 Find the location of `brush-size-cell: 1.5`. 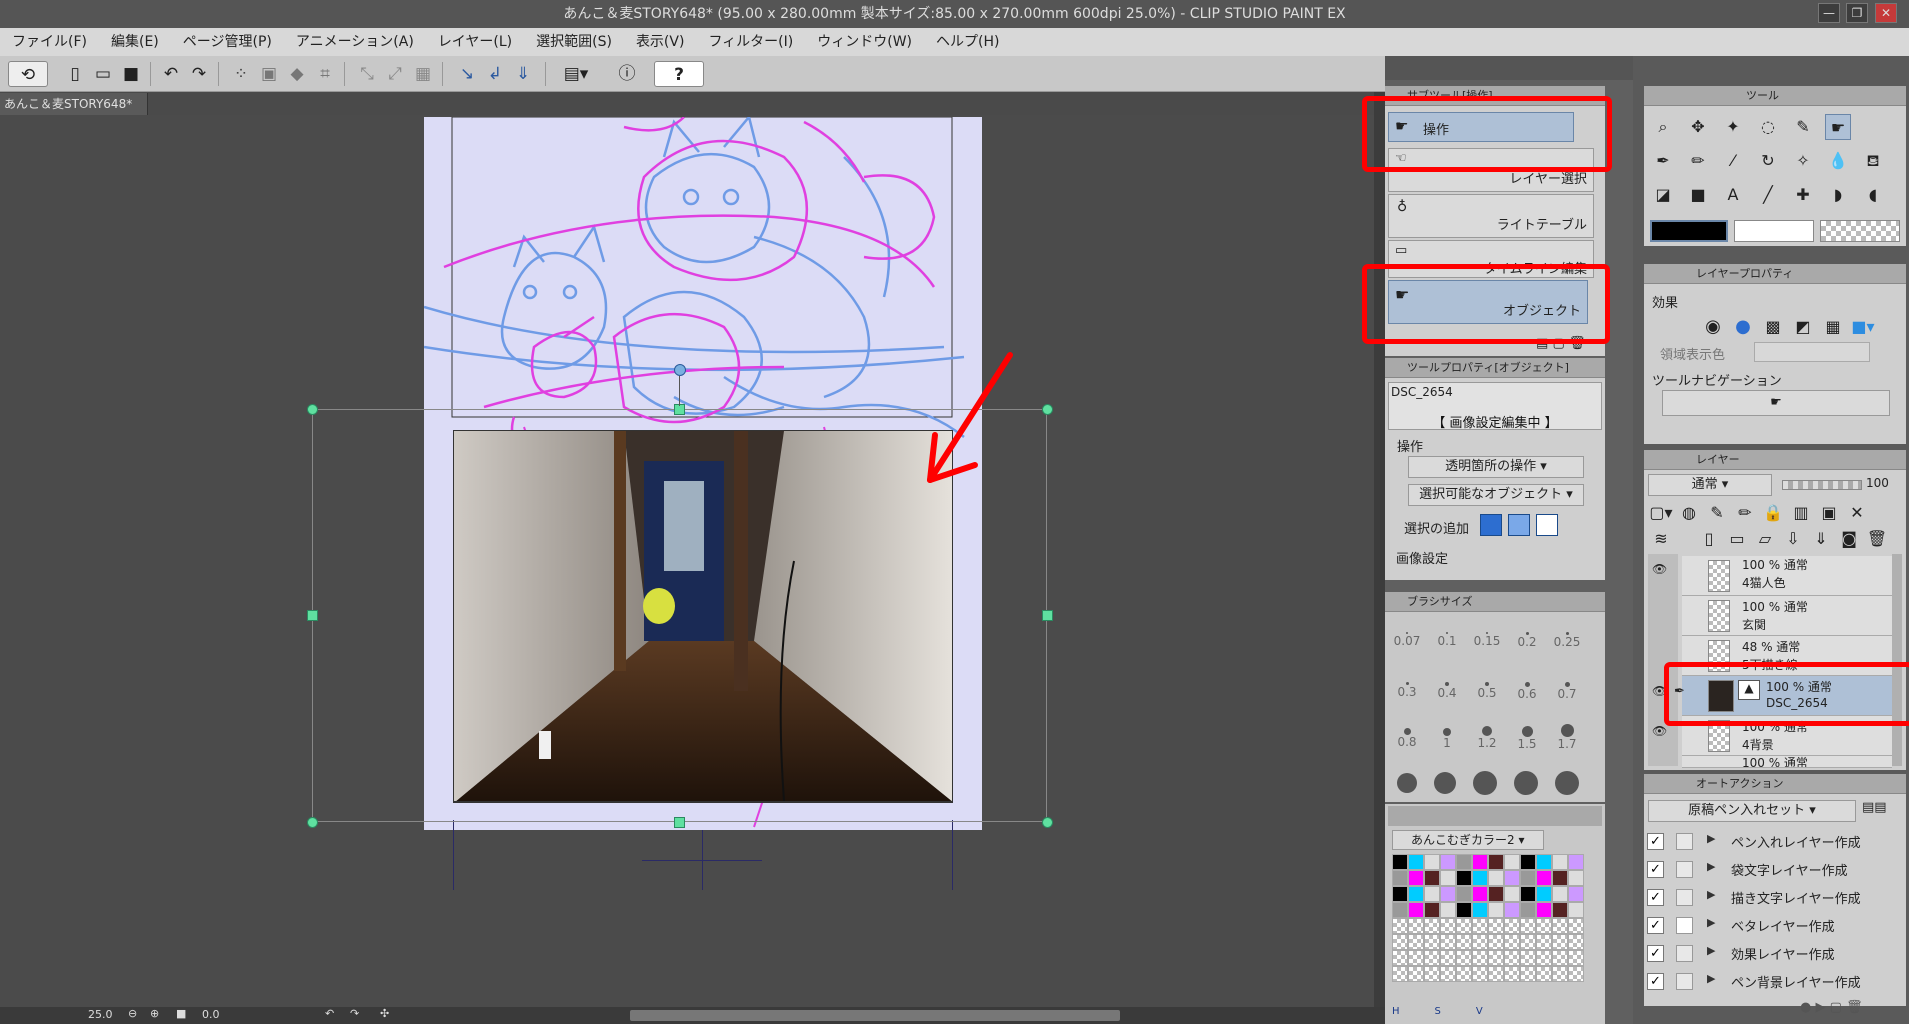

brush-size-cell: 1.5 is located at coordinates (1527, 743).